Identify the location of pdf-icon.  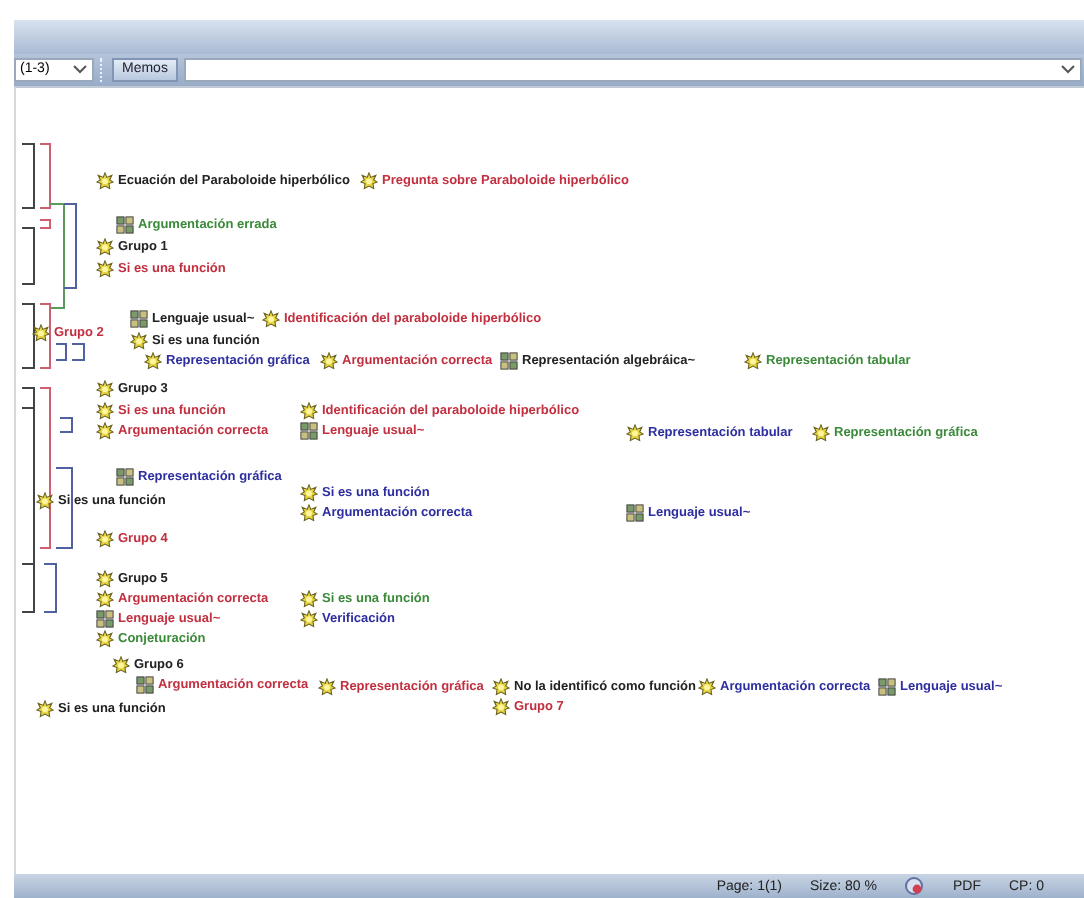
(914, 886).